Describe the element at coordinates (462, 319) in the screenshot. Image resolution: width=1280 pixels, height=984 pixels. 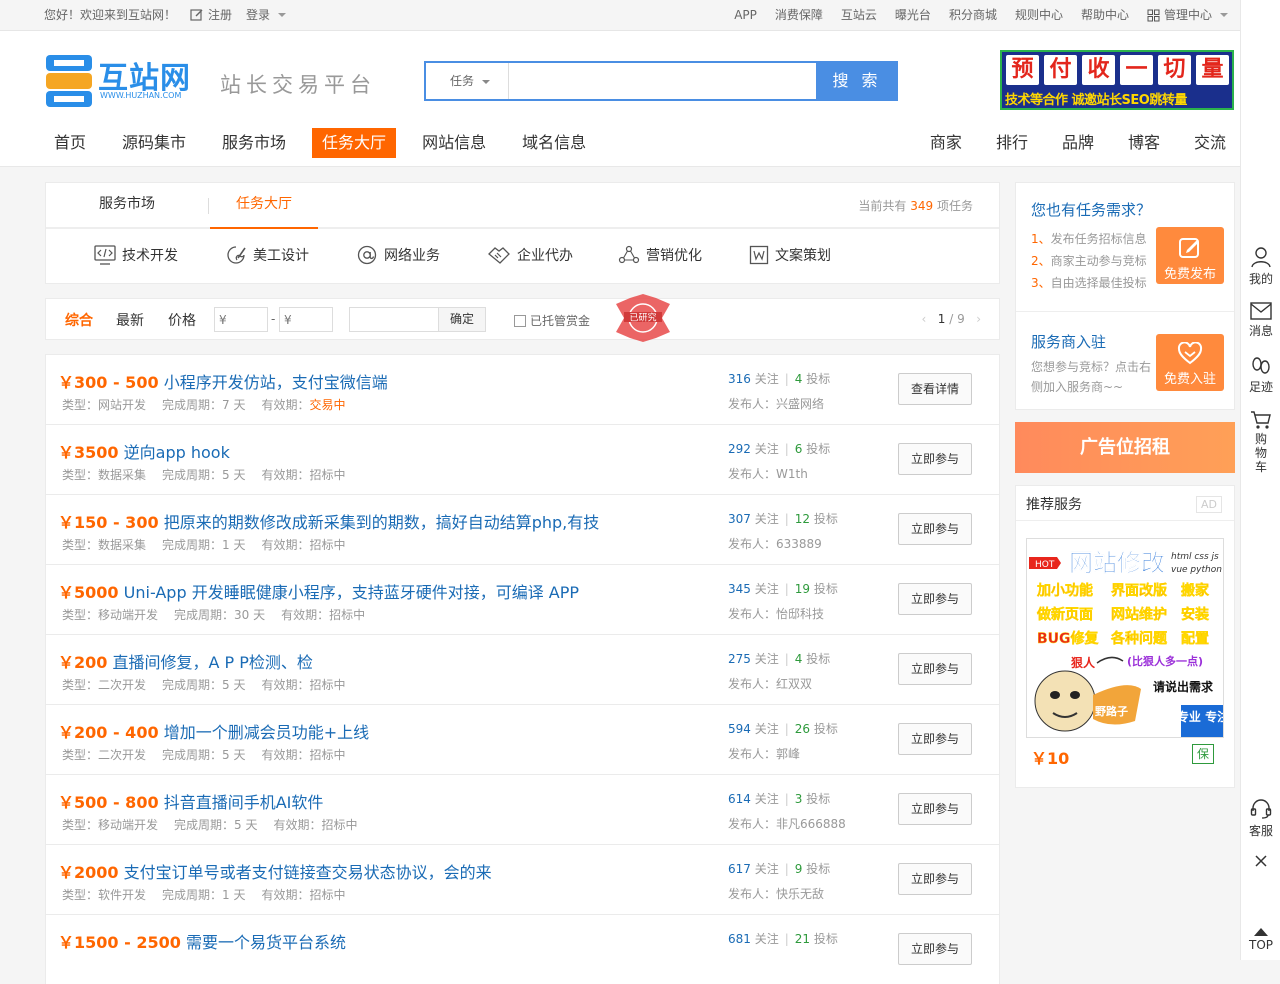
I see `filter-confirm-button: 确定` at that location.